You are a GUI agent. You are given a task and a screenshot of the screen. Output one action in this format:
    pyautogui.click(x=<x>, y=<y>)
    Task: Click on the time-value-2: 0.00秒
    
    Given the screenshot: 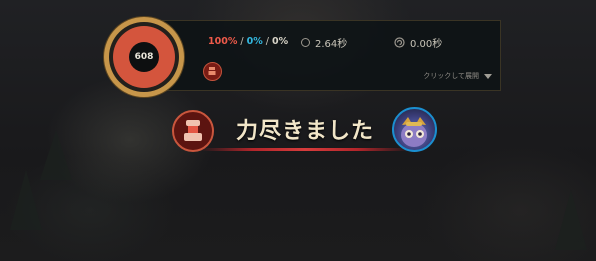 What is the action you would take?
    pyautogui.click(x=426, y=44)
    